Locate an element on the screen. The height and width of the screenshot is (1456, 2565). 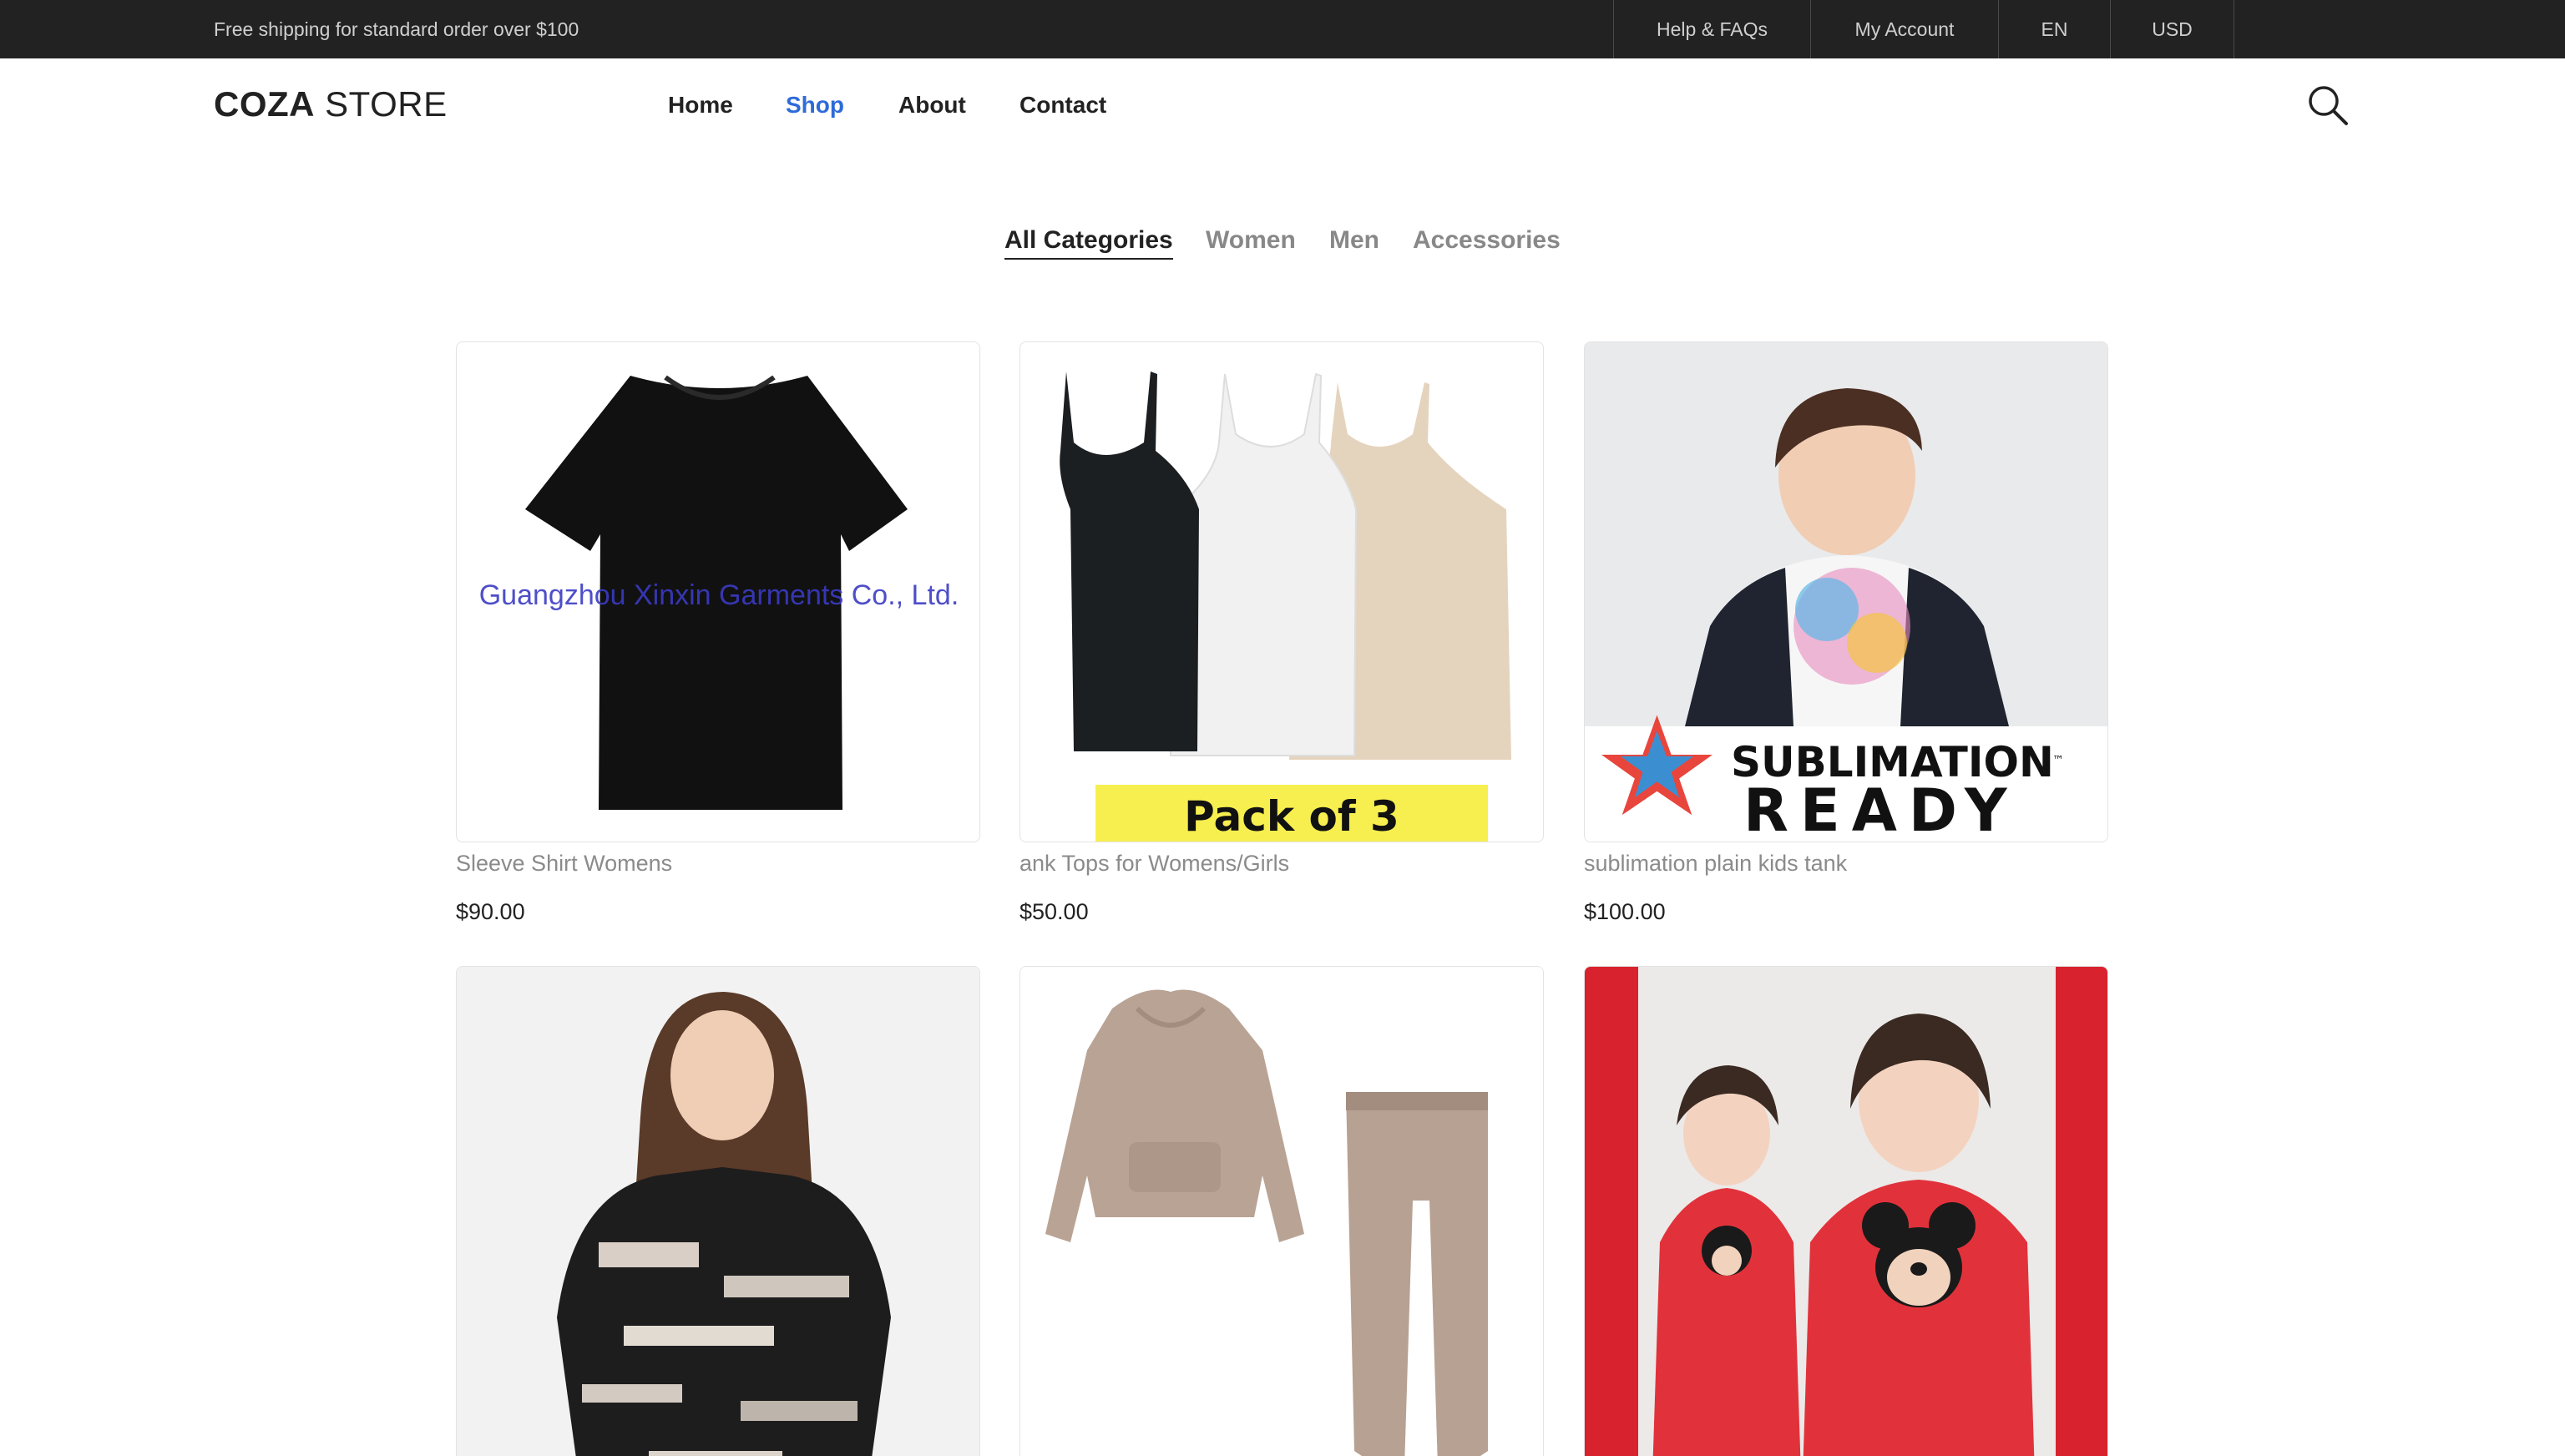
search-button is located at coordinates (2328, 105).